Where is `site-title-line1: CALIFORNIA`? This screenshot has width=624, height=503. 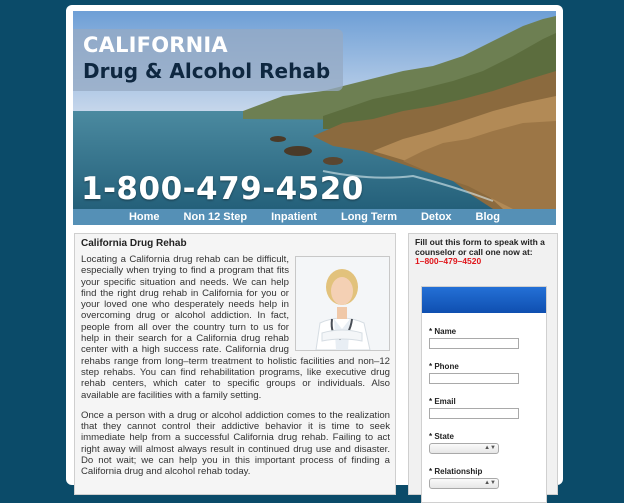
site-title-line1: CALIFORNIA is located at coordinates (155, 45).